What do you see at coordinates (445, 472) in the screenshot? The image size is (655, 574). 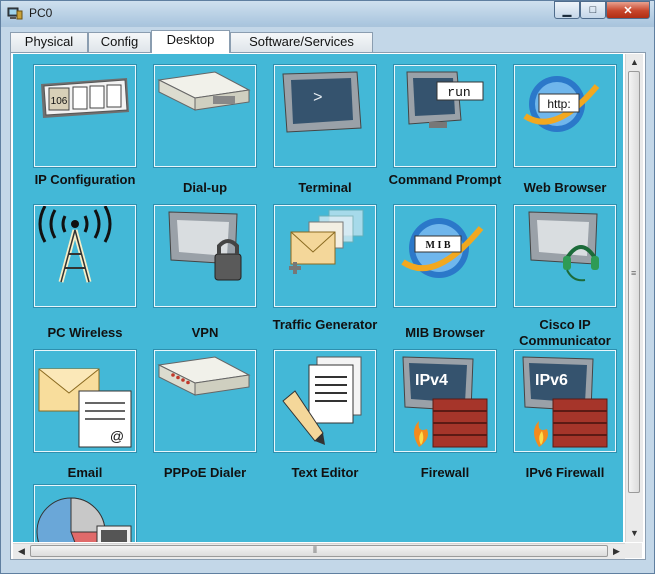 I see `firewall-label: Firewall` at bounding box center [445, 472].